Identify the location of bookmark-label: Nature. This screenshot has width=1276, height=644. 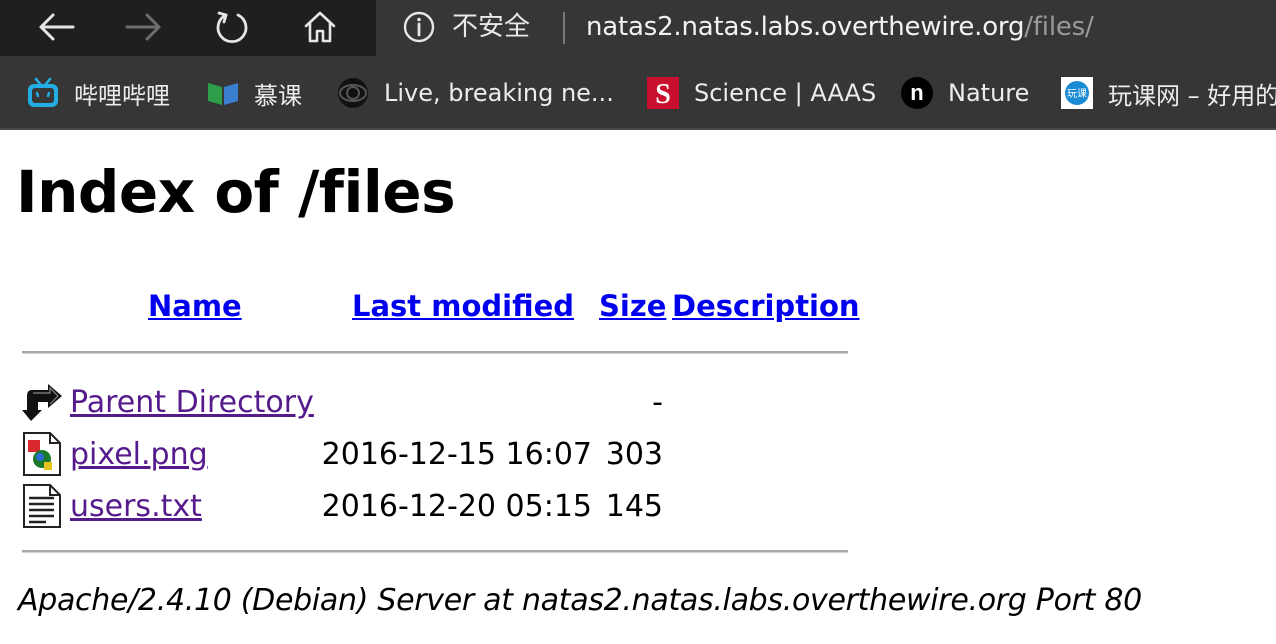
(989, 93).